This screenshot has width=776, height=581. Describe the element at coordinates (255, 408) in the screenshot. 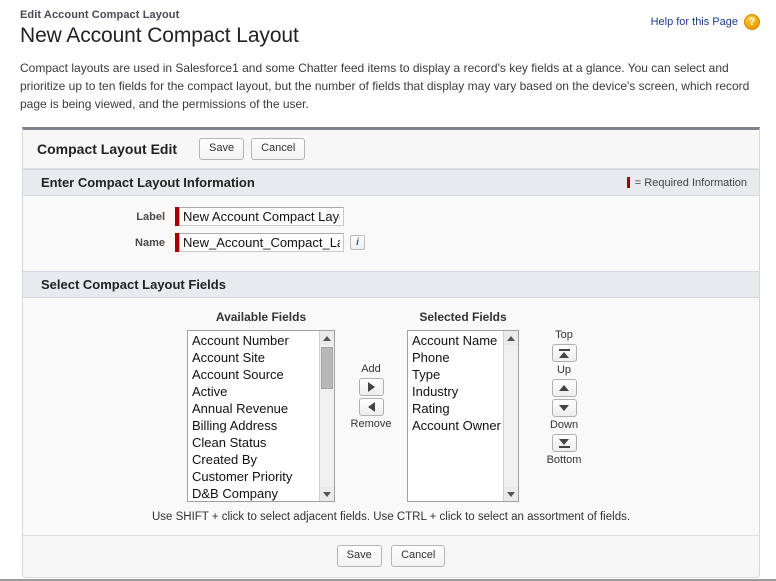

I see `list-item: Annual Revenue` at that location.